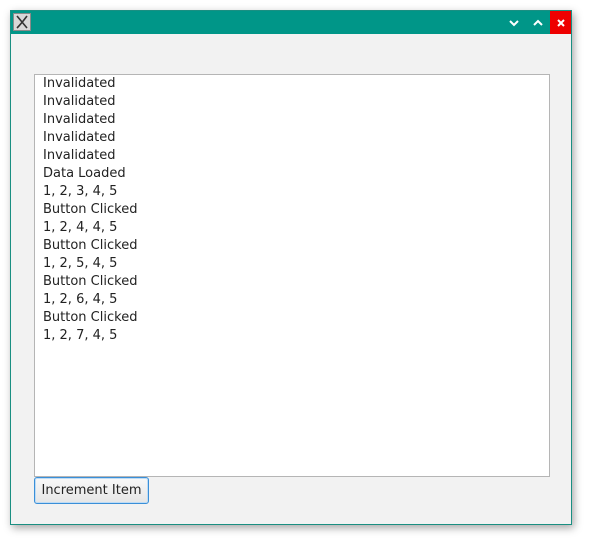  Describe the element at coordinates (292, 264) in the screenshot. I see `list-item: 1, 2, 5, 4, 5` at that location.